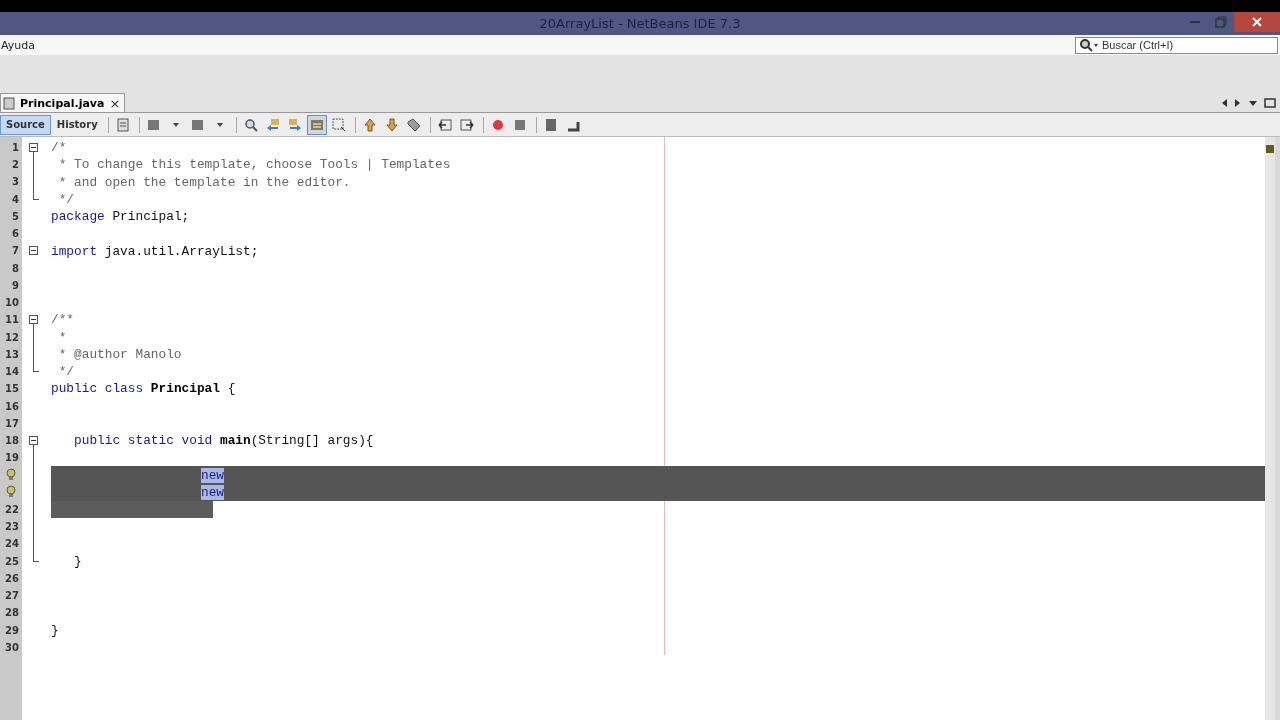  Describe the element at coordinates (115, 103) in the screenshot. I see `tab-close-button: ×` at that location.